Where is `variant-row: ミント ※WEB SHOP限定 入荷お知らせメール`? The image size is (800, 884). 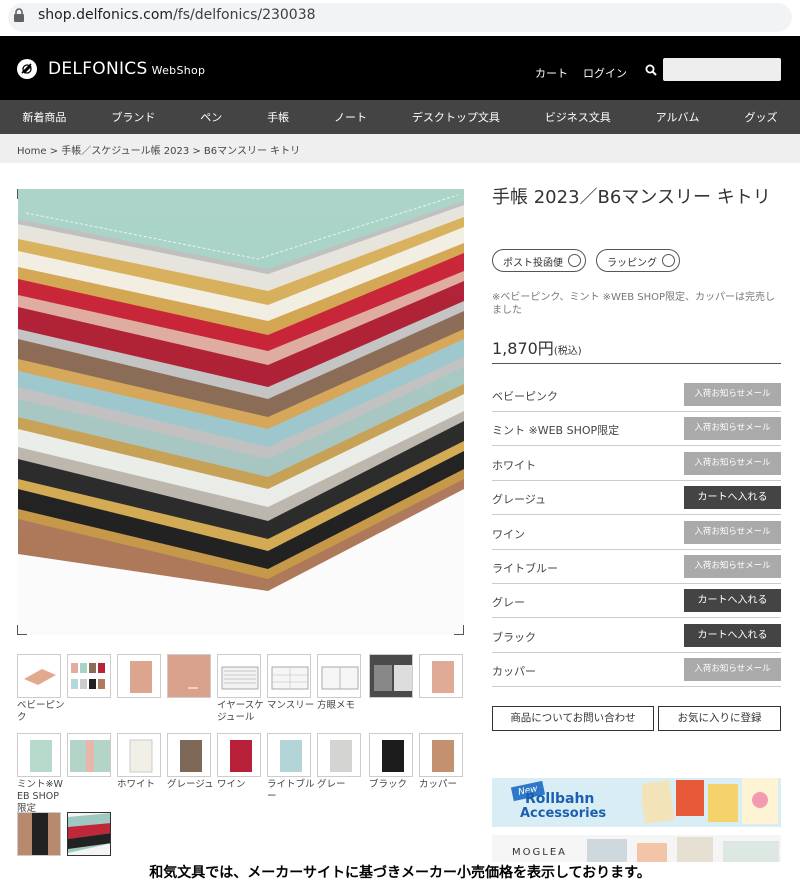 variant-row: ミント ※WEB SHOP限定 入荷お知らせメール is located at coordinates (636, 429).